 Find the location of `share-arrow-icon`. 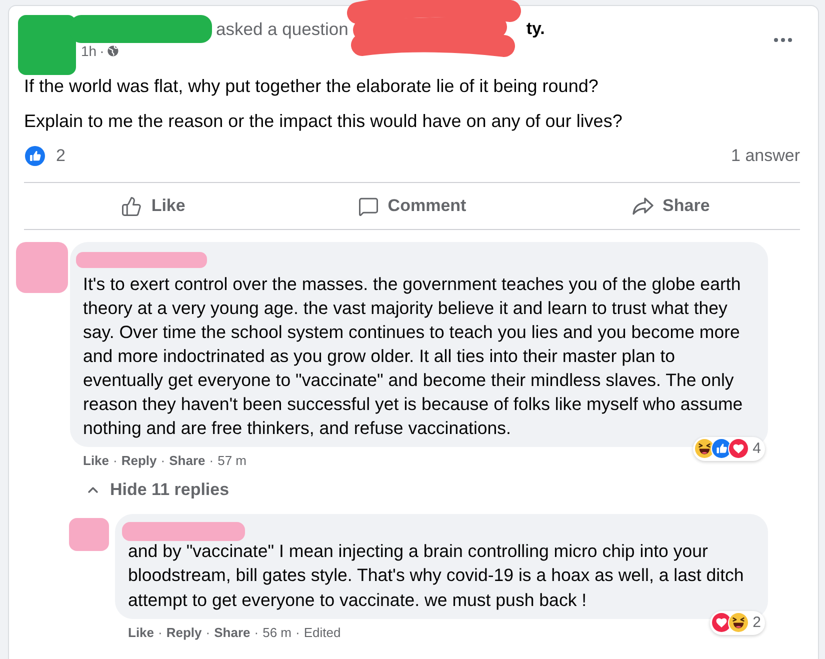

share-arrow-icon is located at coordinates (643, 206).